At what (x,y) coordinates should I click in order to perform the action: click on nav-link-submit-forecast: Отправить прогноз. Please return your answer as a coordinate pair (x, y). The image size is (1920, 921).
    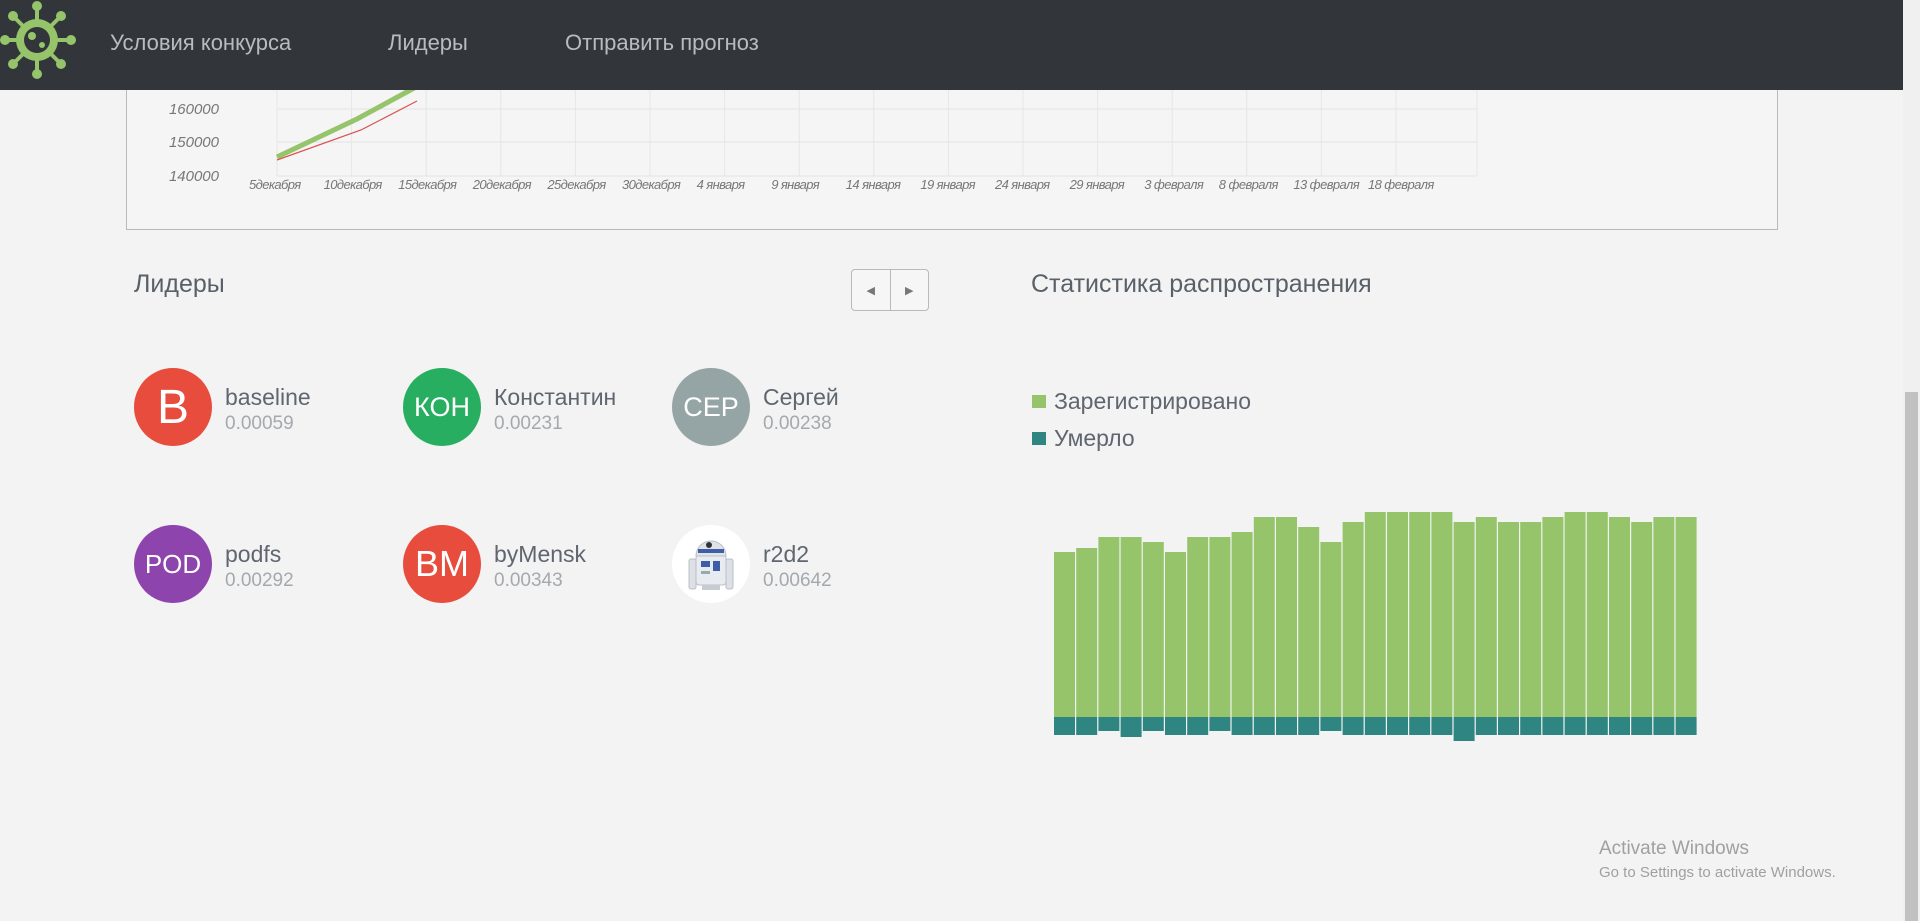
    Looking at the image, I should click on (662, 43).